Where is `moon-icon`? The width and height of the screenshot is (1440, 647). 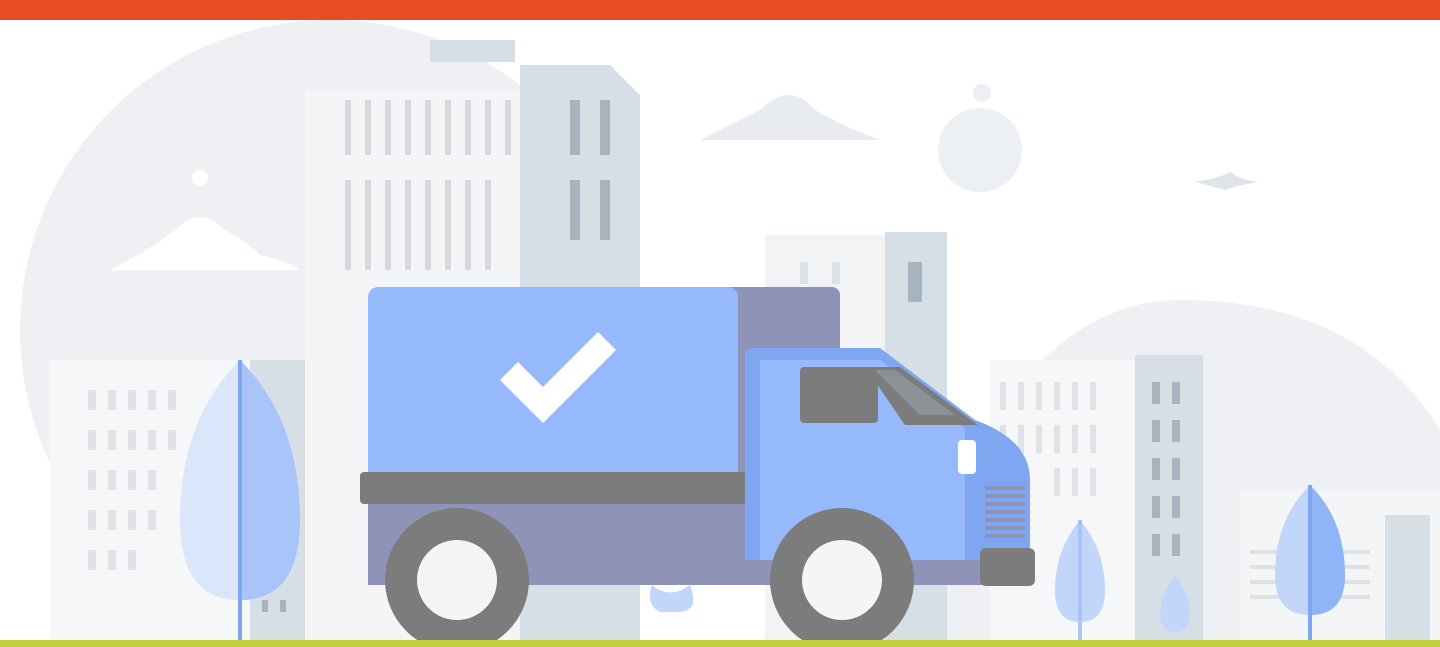
moon-icon is located at coordinates (980, 150).